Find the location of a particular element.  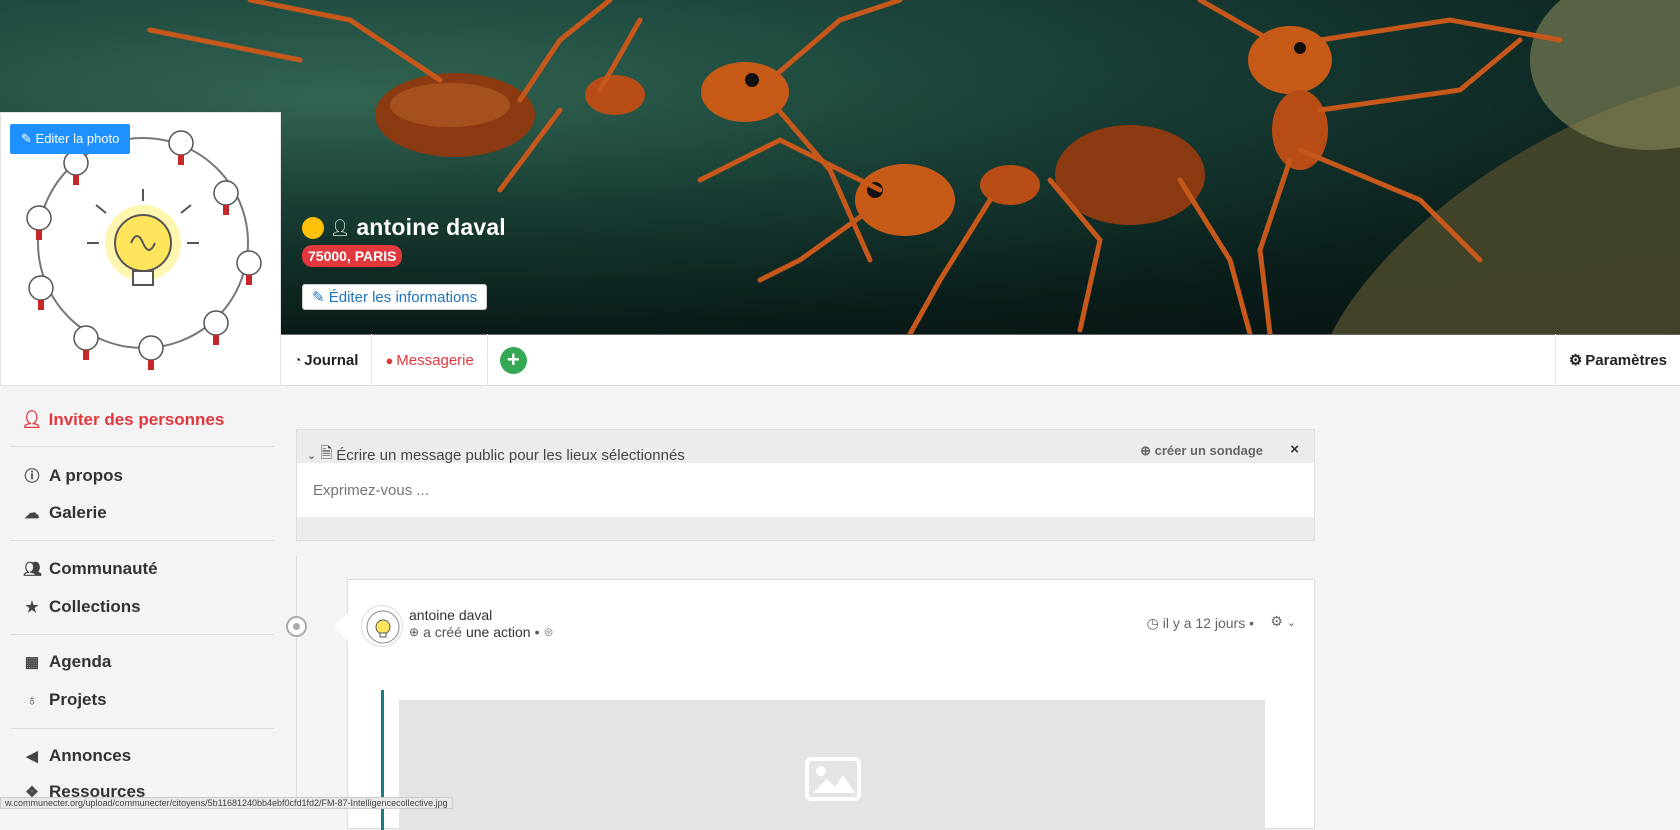

add-button: + is located at coordinates (514, 360).